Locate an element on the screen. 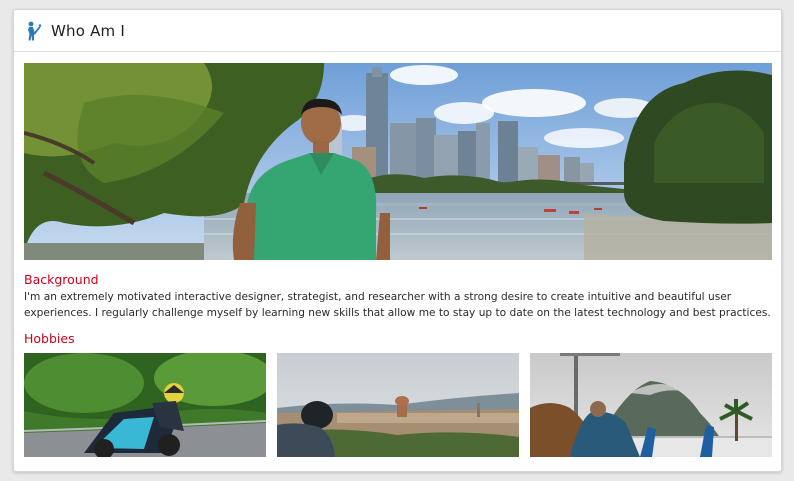 The height and width of the screenshot is (481, 794). hobby-photo-mountain is located at coordinates (651, 405).